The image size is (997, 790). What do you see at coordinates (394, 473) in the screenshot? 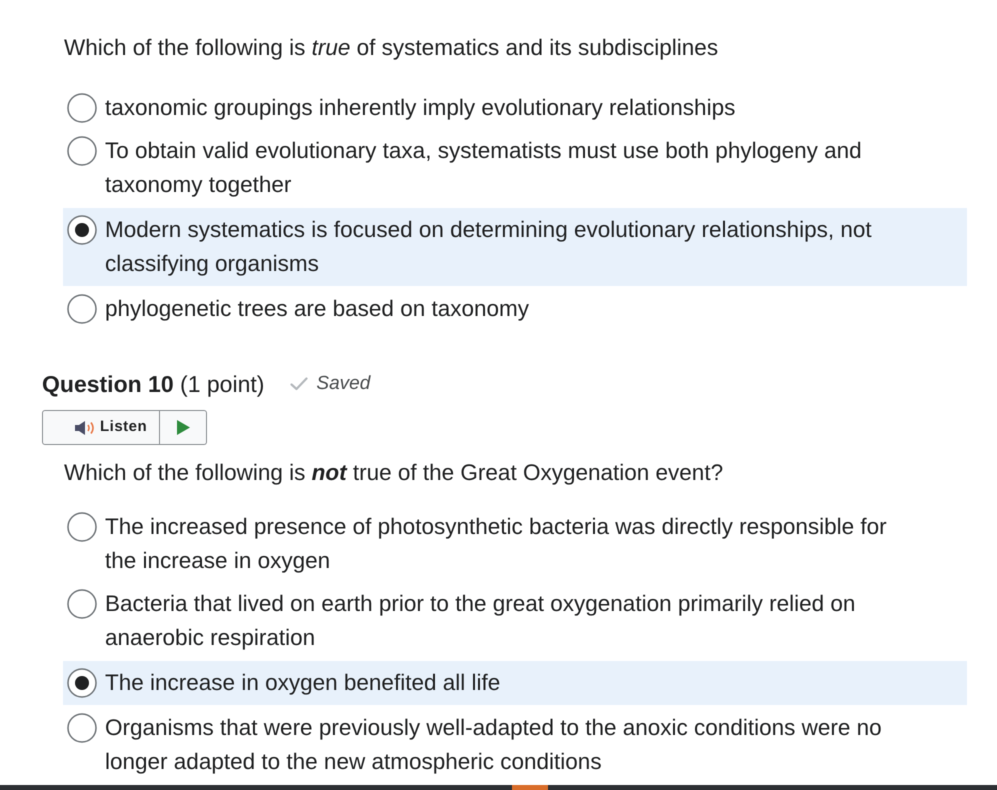
I see `question-prompt: Which of the following is not true of the Great Oxygenation event?` at bounding box center [394, 473].